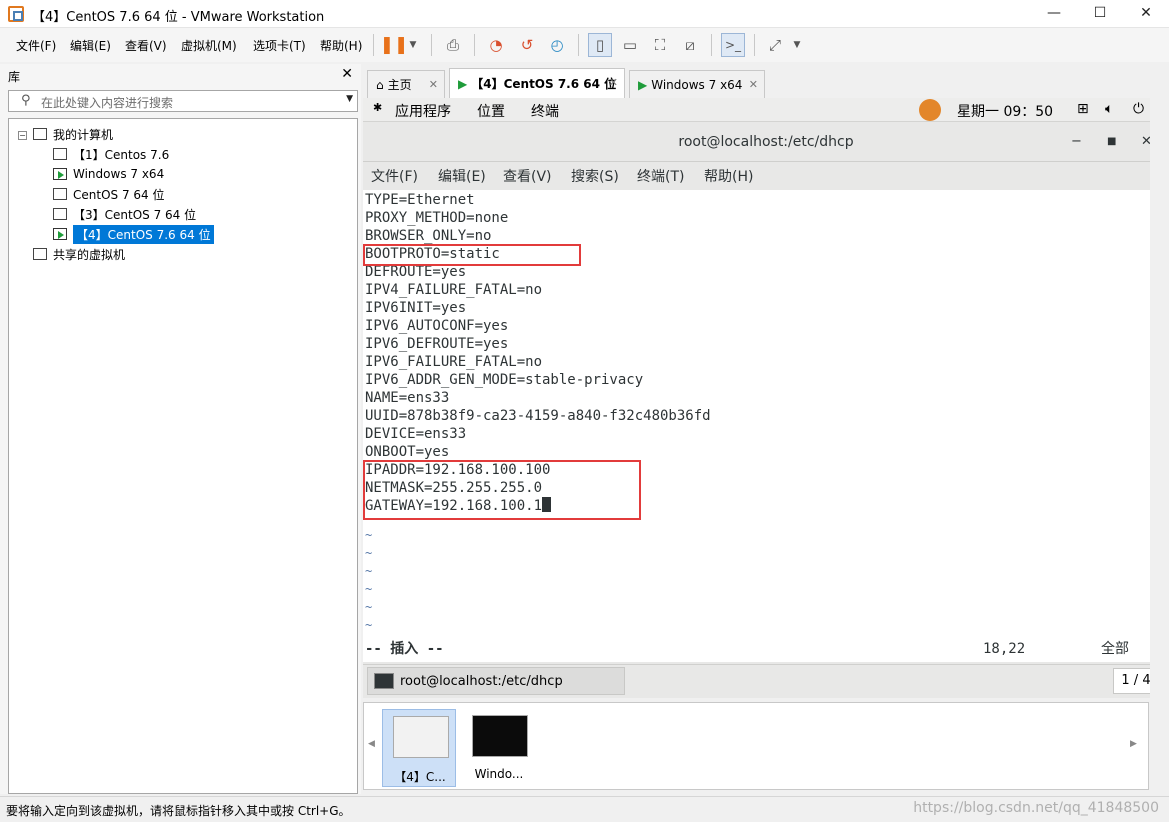 The height and width of the screenshot is (822, 1169). I want to click on terminal-icon, so click(384, 681).